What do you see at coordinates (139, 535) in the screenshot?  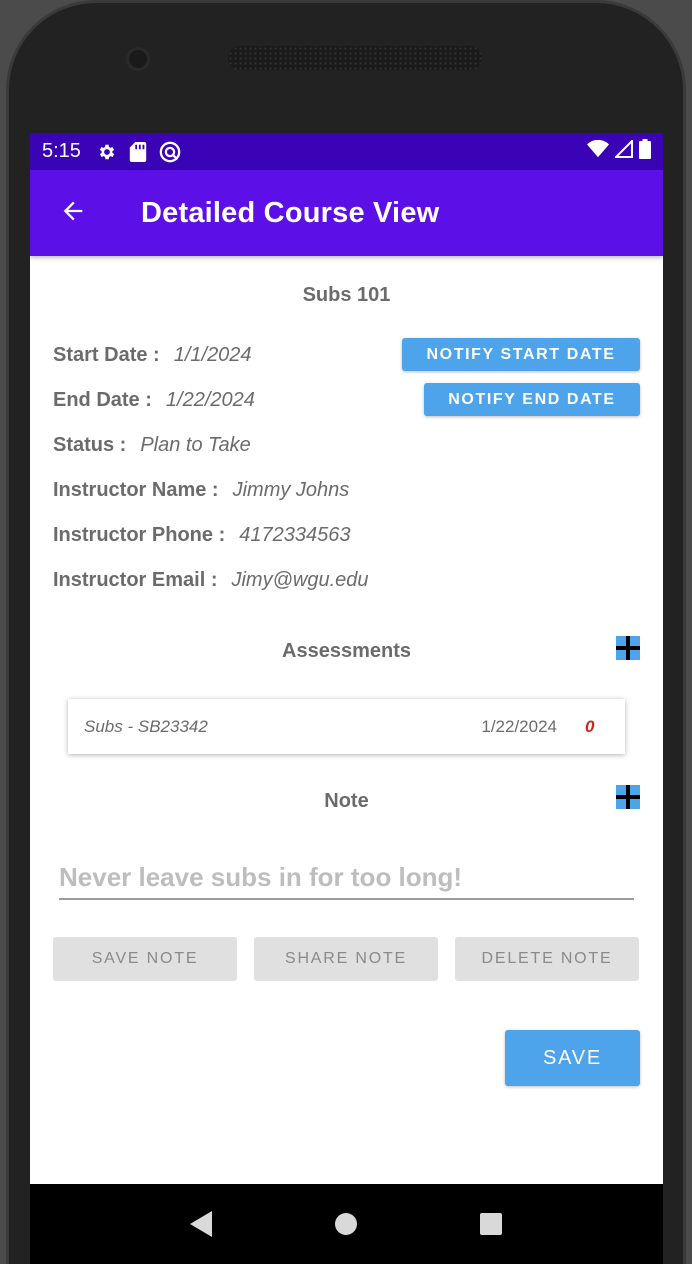 I see `instructor-phone-label: Instructor Phone :` at bounding box center [139, 535].